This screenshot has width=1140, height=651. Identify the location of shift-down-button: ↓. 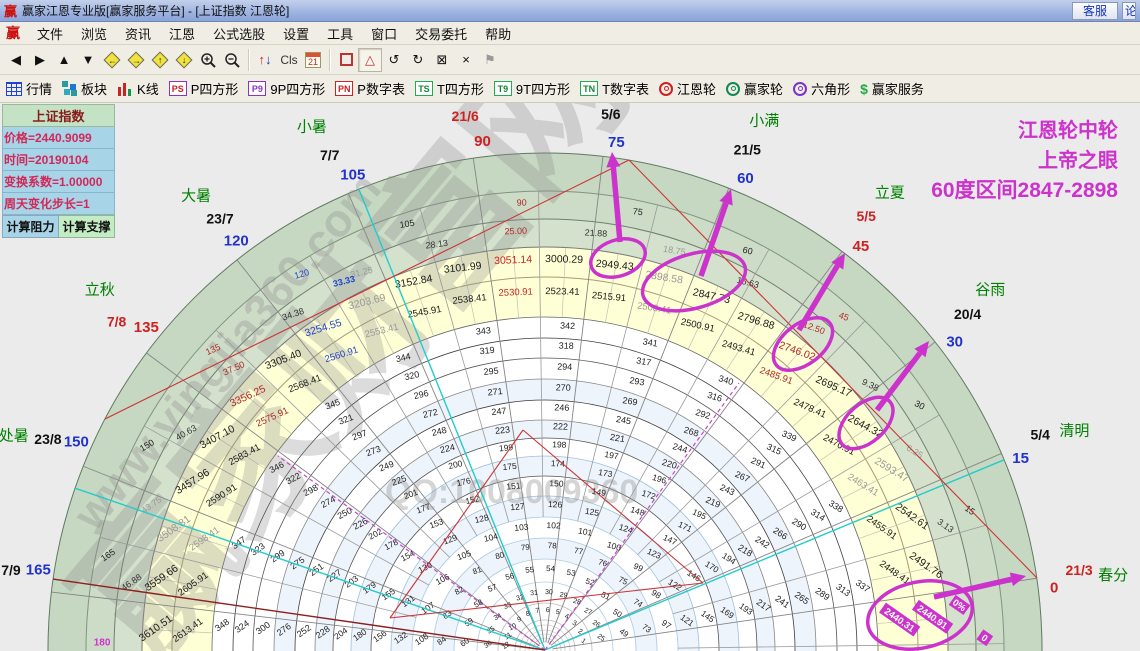
(184, 60).